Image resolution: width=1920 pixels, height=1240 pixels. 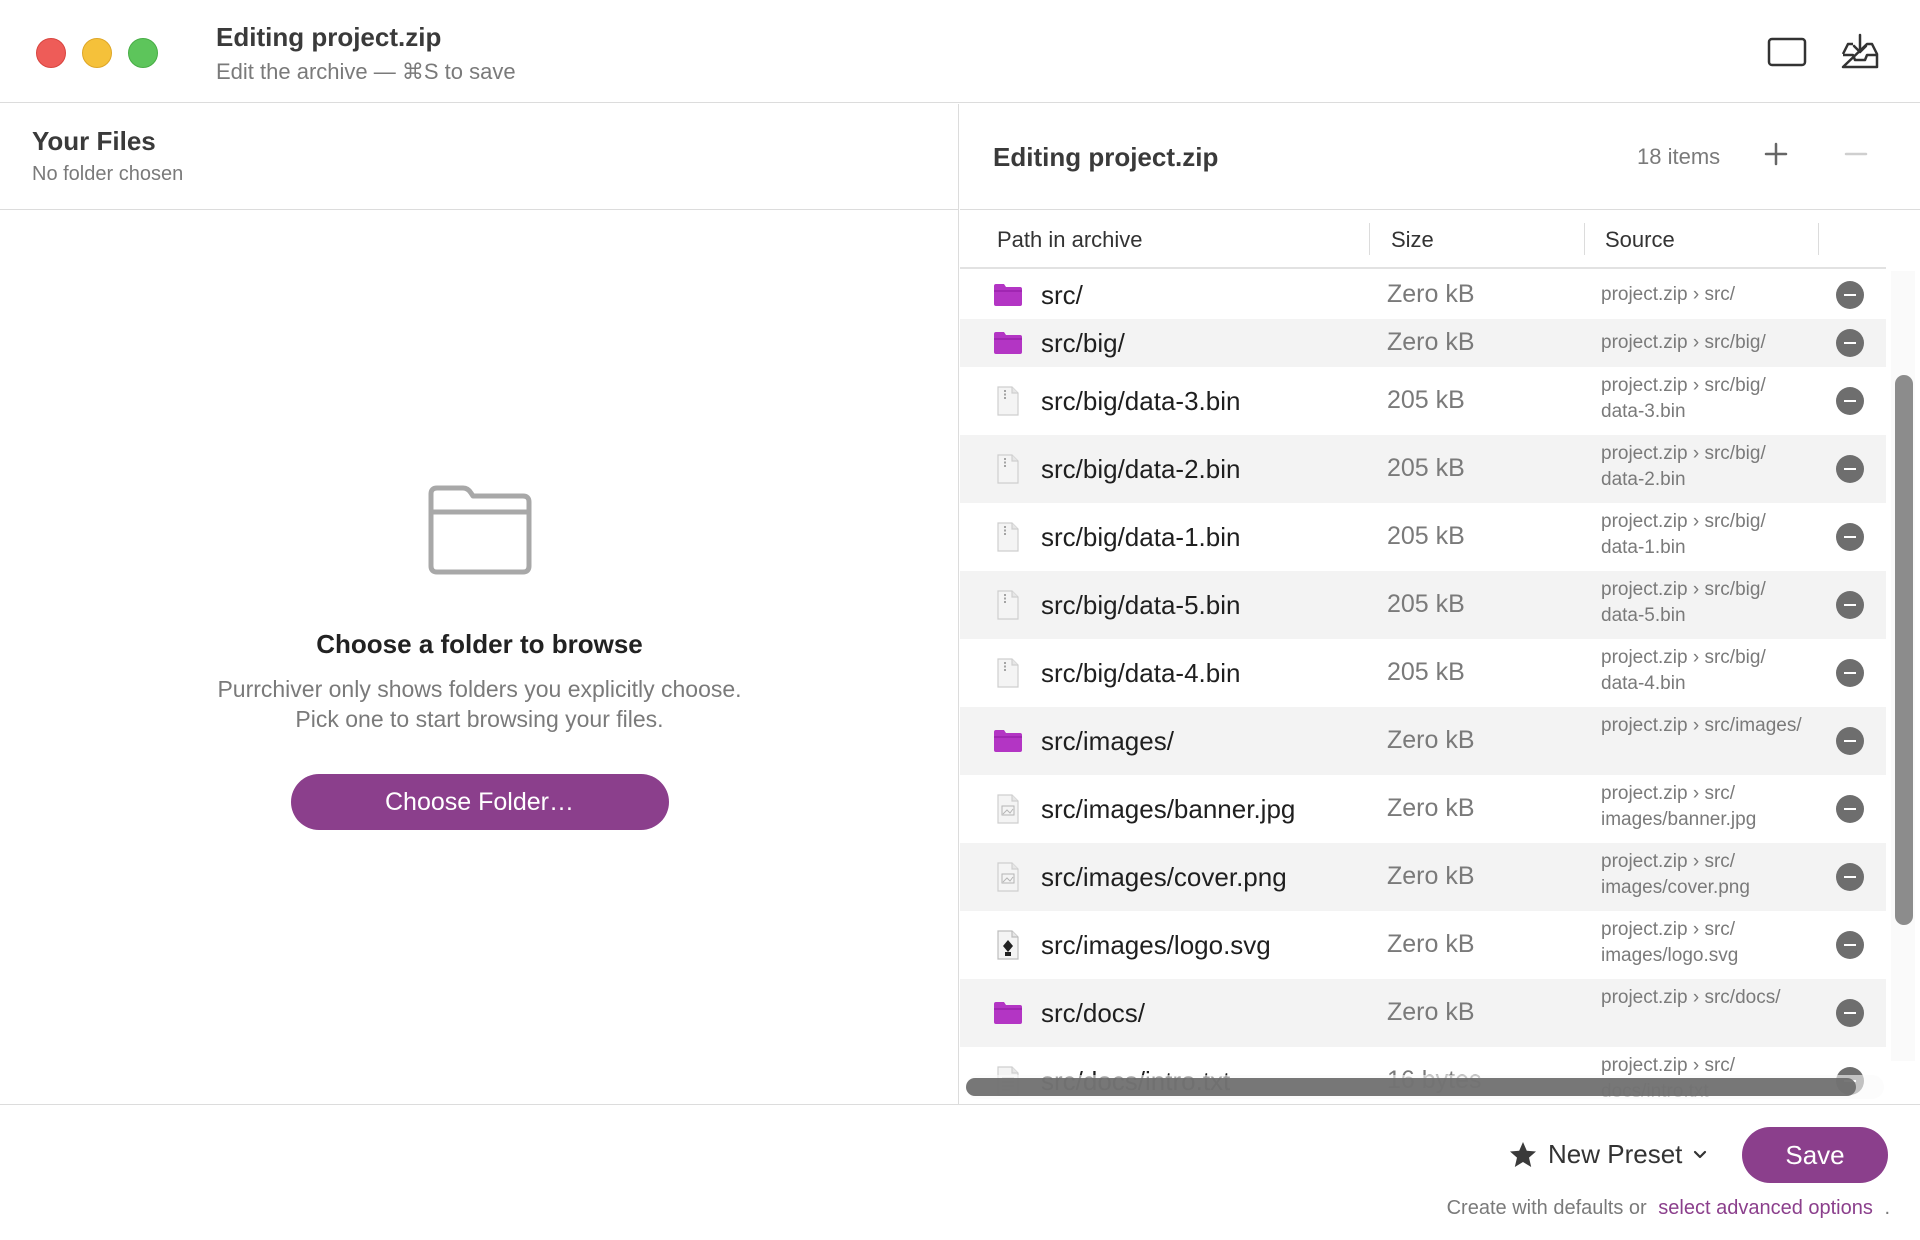 I want to click on sidebar-toggle-button, so click(x=1787, y=52).